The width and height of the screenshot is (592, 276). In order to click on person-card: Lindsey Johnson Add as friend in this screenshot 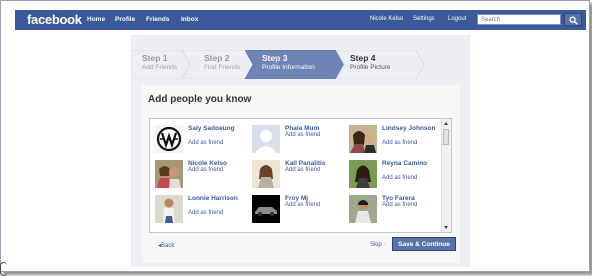, I will do `click(397, 142)`.